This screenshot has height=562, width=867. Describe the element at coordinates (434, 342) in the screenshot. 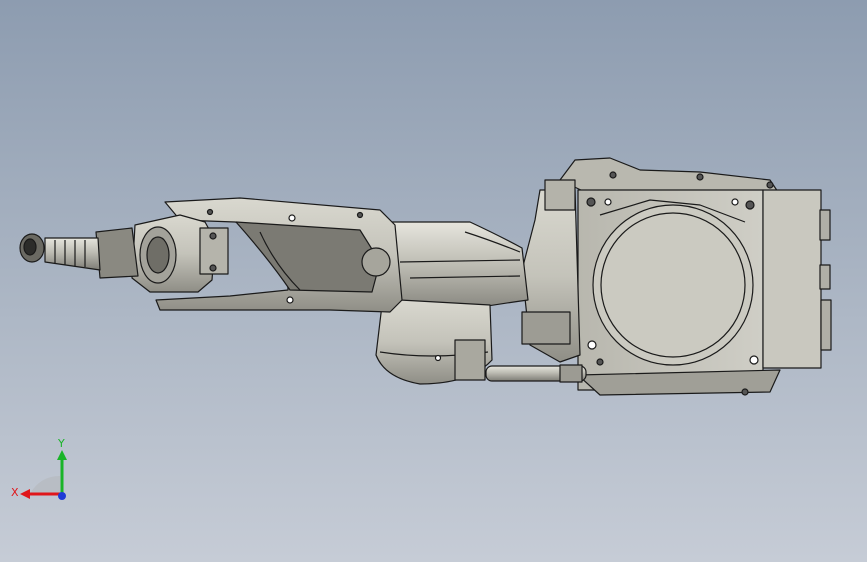

I see `elbow-drum` at that location.